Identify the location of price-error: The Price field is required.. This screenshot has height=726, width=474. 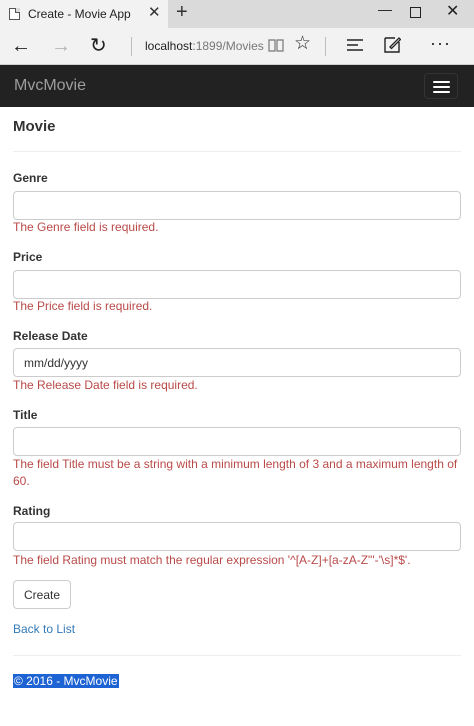
(83, 306).